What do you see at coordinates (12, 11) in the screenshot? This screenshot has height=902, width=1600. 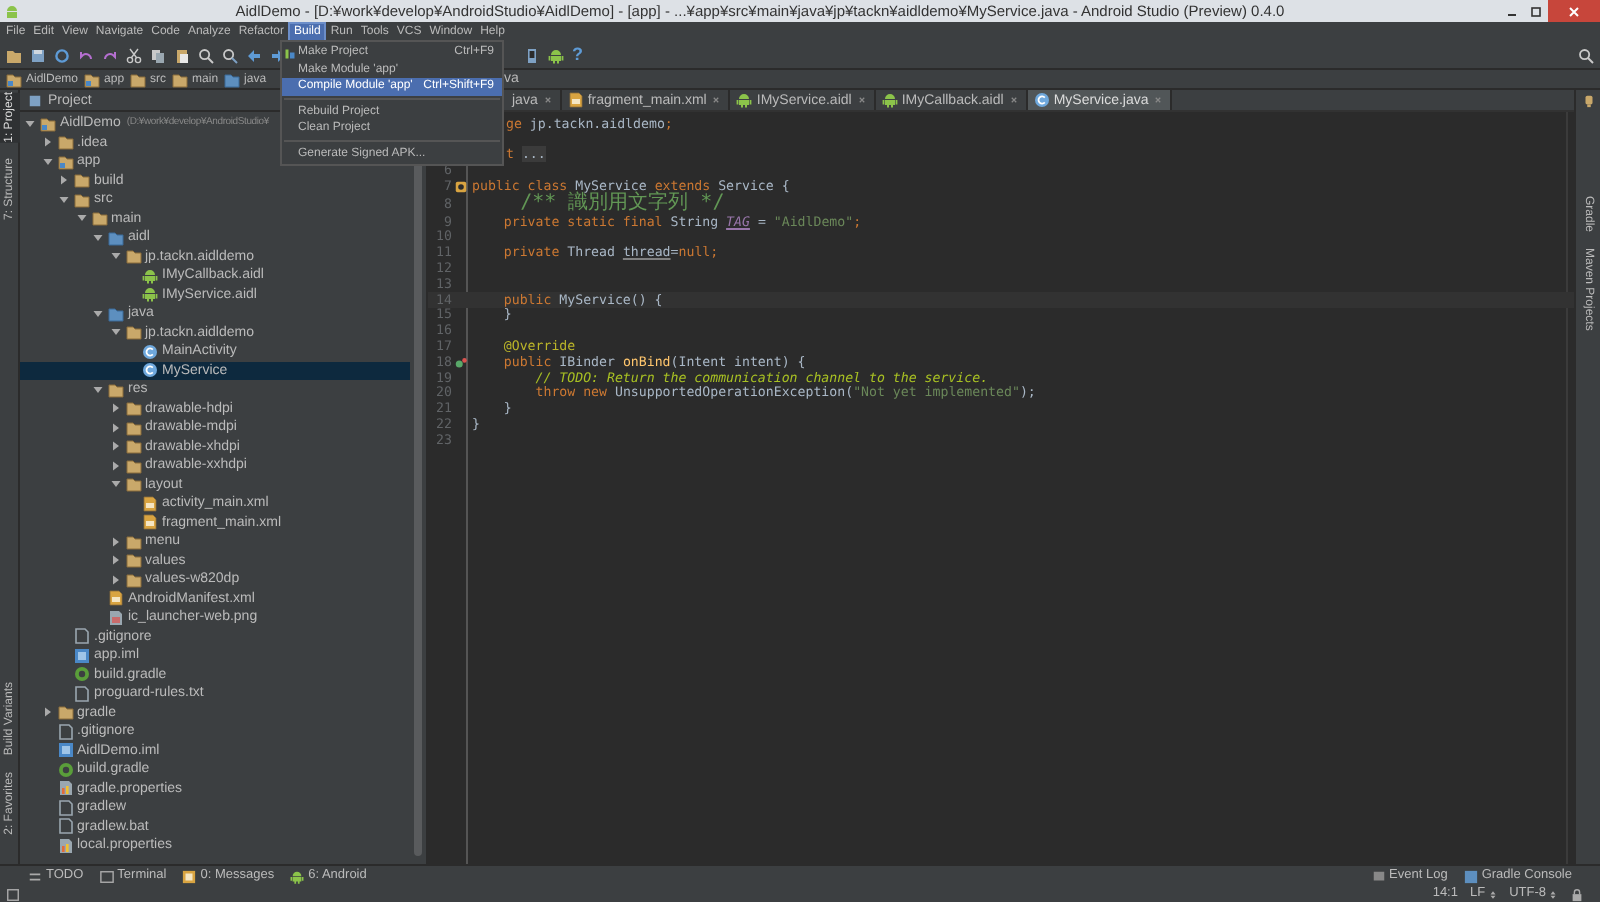 I see `app-logo-icon` at bounding box center [12, 11].